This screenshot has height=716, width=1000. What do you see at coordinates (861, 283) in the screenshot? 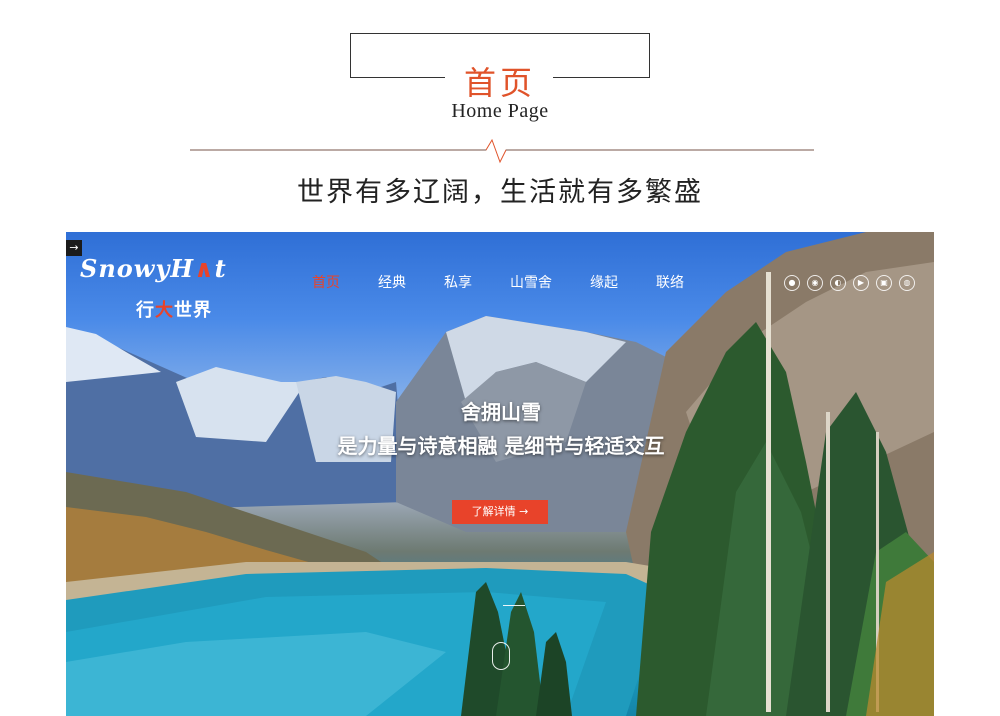
I see `video-icon: ▶` at bounding box center [861, 283].